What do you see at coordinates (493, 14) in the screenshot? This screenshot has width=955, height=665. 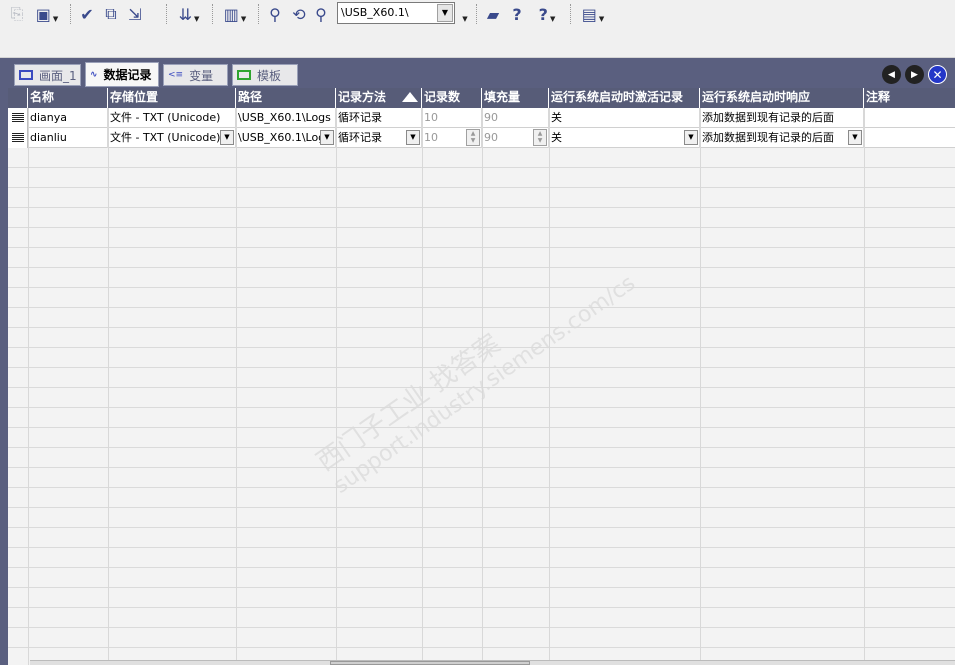 I see `help-book-icon: ▰` at bounding box center [493, 14].